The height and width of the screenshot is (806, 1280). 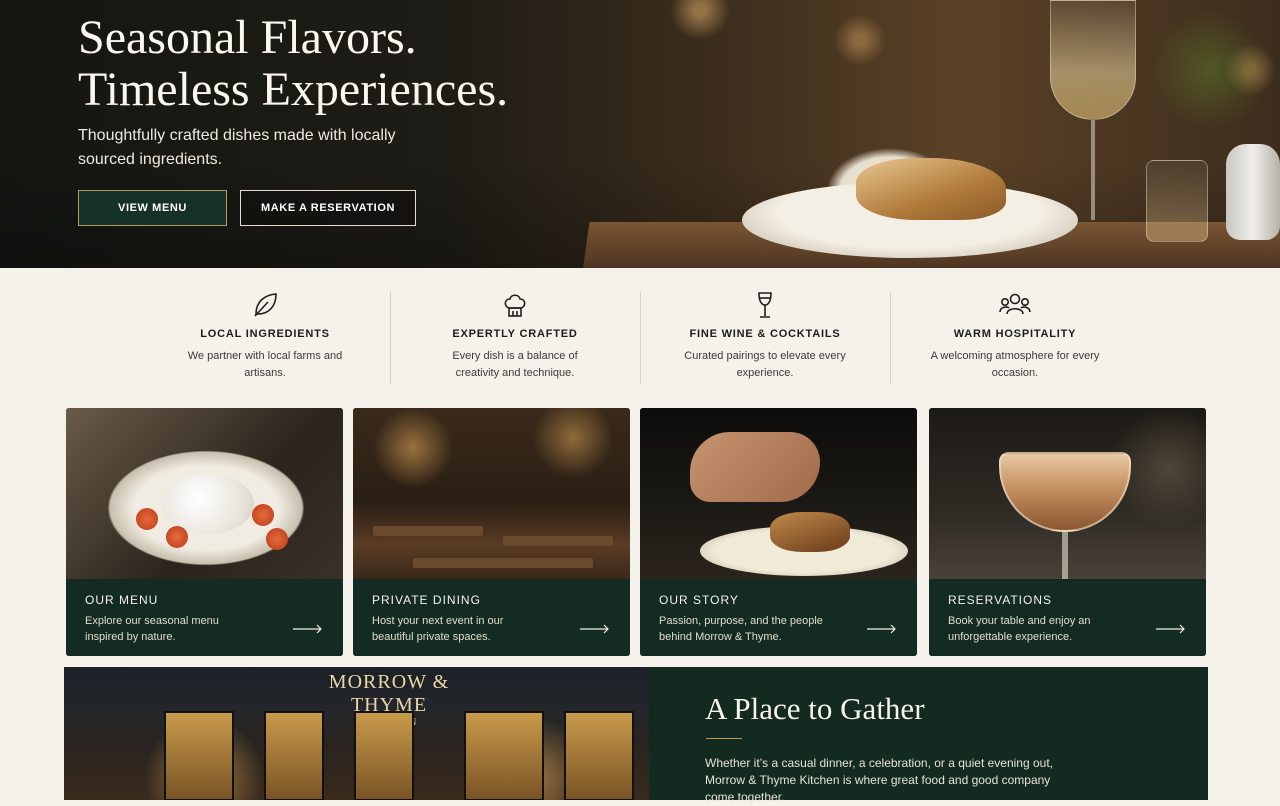 I want to click on gather-title: A Place to Gather, so click(x=815, y=708).